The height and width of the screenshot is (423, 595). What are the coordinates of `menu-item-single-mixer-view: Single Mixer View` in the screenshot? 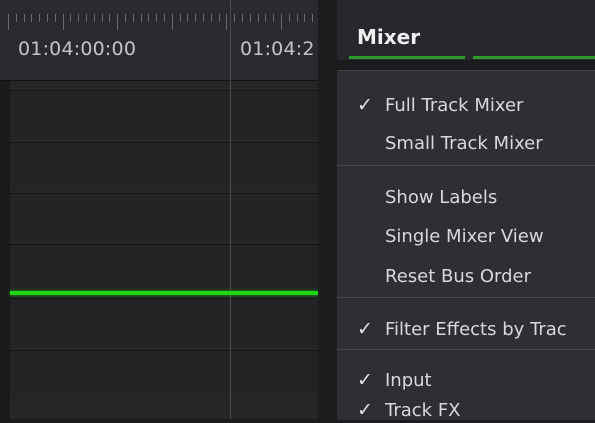 It's located at (466, 230).